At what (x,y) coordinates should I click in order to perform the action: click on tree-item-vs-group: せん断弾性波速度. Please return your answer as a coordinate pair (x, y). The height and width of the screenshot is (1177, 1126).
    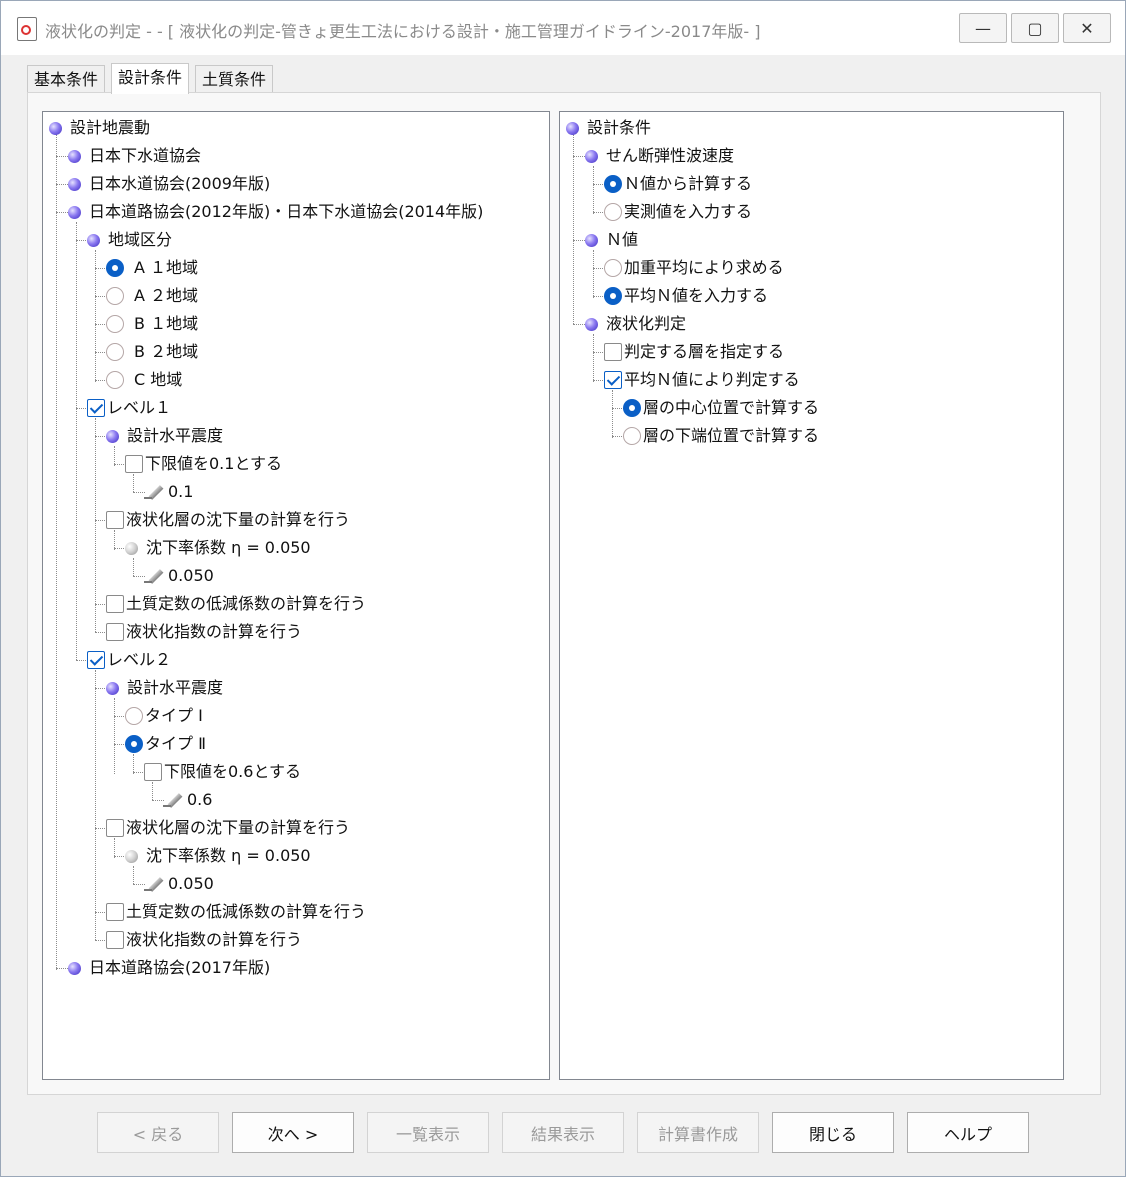
    Looking at the image, I should click on (659, 156).